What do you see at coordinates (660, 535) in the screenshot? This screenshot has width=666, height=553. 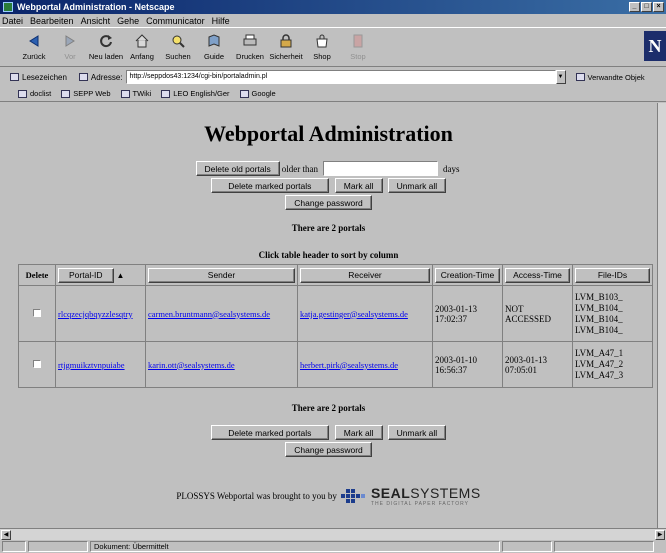 I see `scroll-right-button: ▶` at bounding box center [660, 535].